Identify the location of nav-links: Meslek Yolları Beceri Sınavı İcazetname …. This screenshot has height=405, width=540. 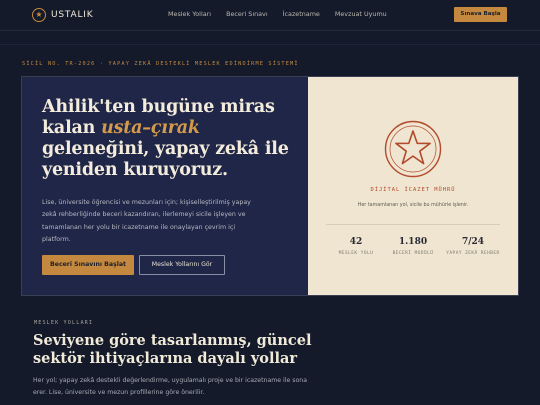
(277, 14).